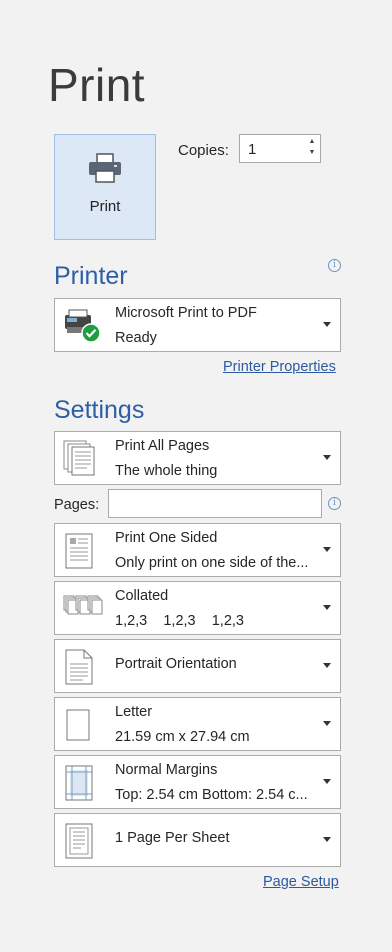 Image resolution: width=392 pixels, height=952 pixels. Describe the element at coordinates (182, 737) in the screenshot. I see `paper-size-sub: 21.59 cm x 27.94 cm` at that location.